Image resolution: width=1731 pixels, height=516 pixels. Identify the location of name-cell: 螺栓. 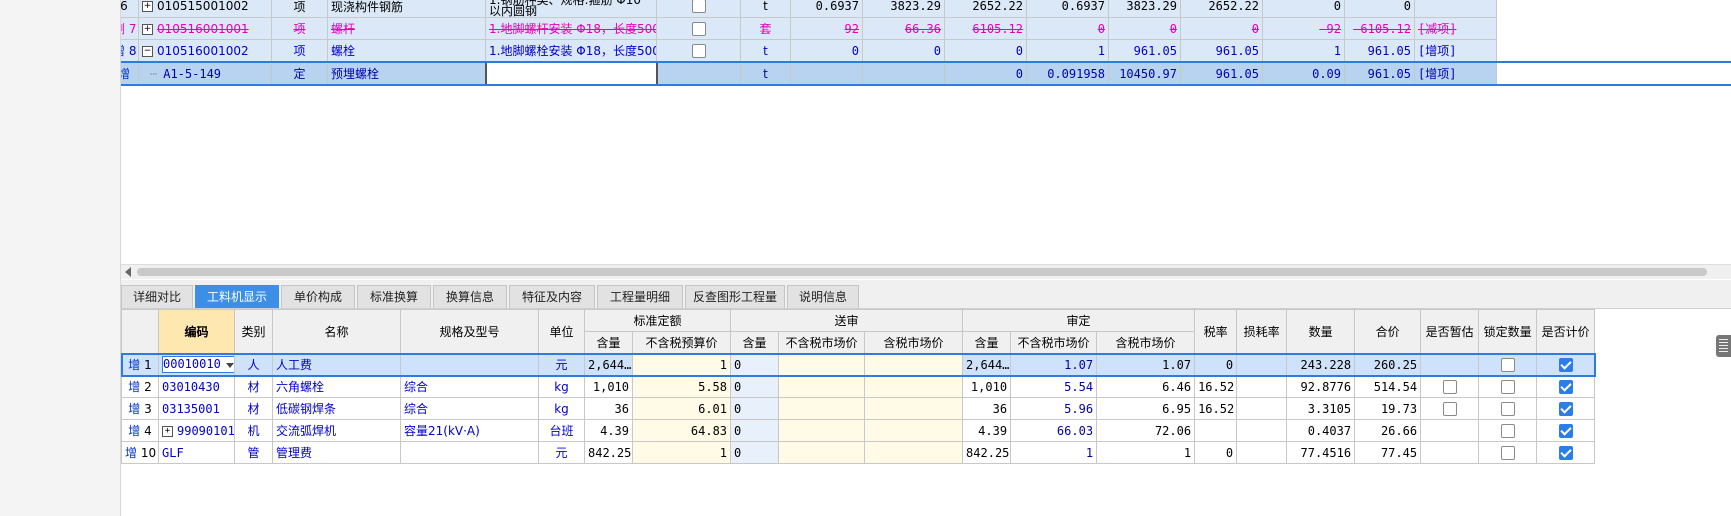
(406, 51).